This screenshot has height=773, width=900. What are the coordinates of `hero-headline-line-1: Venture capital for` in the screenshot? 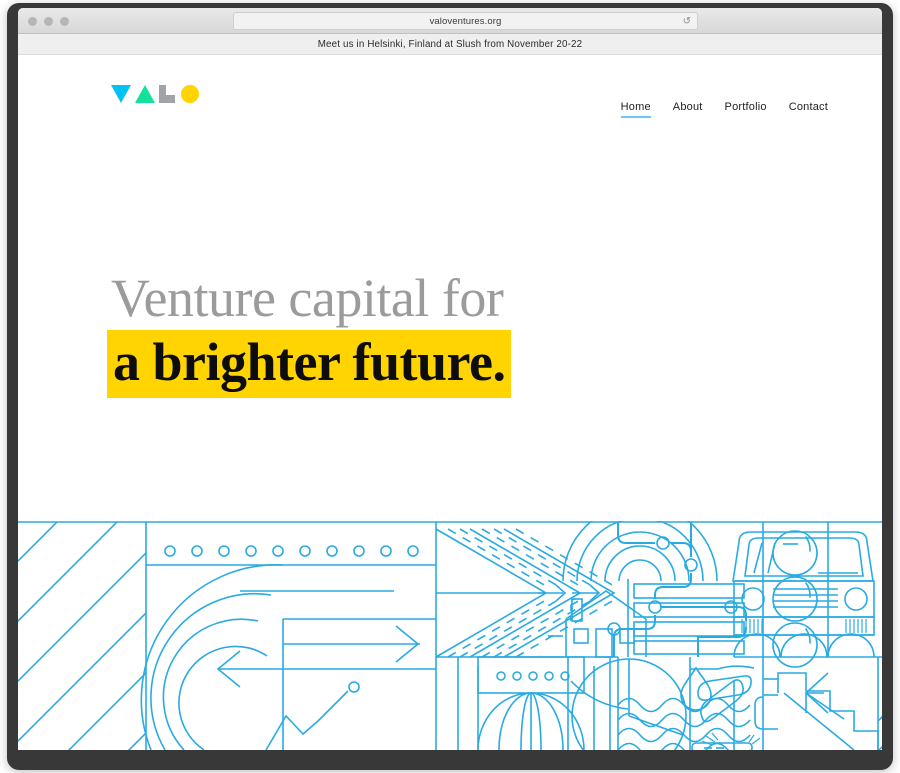 It's located at (307, 298).